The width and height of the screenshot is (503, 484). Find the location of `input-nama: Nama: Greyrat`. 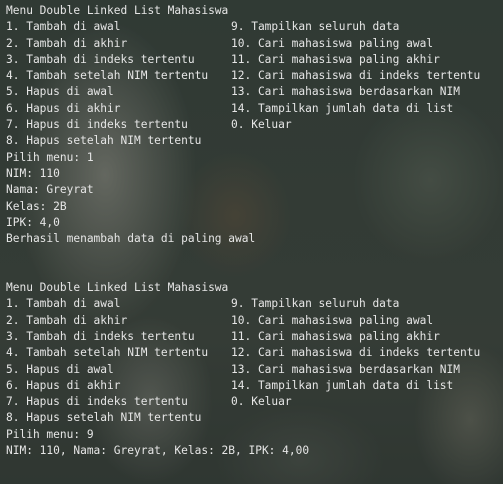

input-nama: Nama: Greyrat is located at coordinates (50, 190).